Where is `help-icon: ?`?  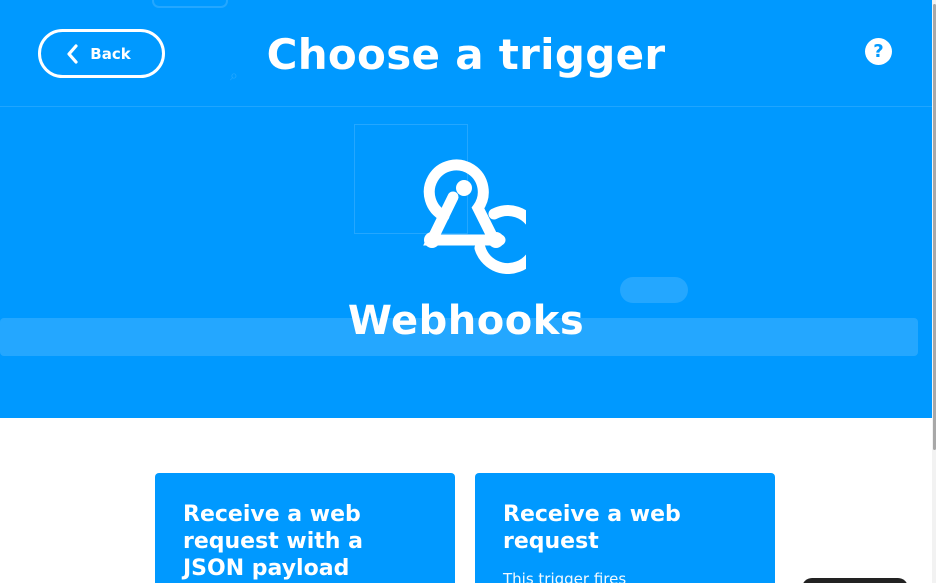 help-icon: ? is located at coordinates (878, 51).